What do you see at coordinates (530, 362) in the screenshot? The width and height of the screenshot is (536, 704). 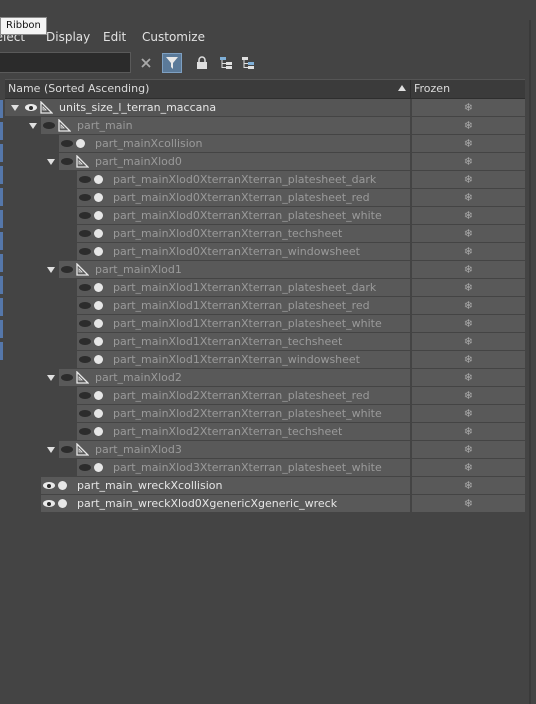 I see `vertical-scrollbar` at bounding box center [530, 362].